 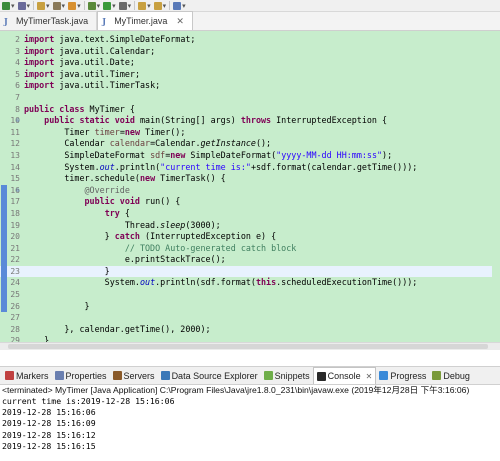 I want to click on bug-button: ▾, so click(x=94, y=6).